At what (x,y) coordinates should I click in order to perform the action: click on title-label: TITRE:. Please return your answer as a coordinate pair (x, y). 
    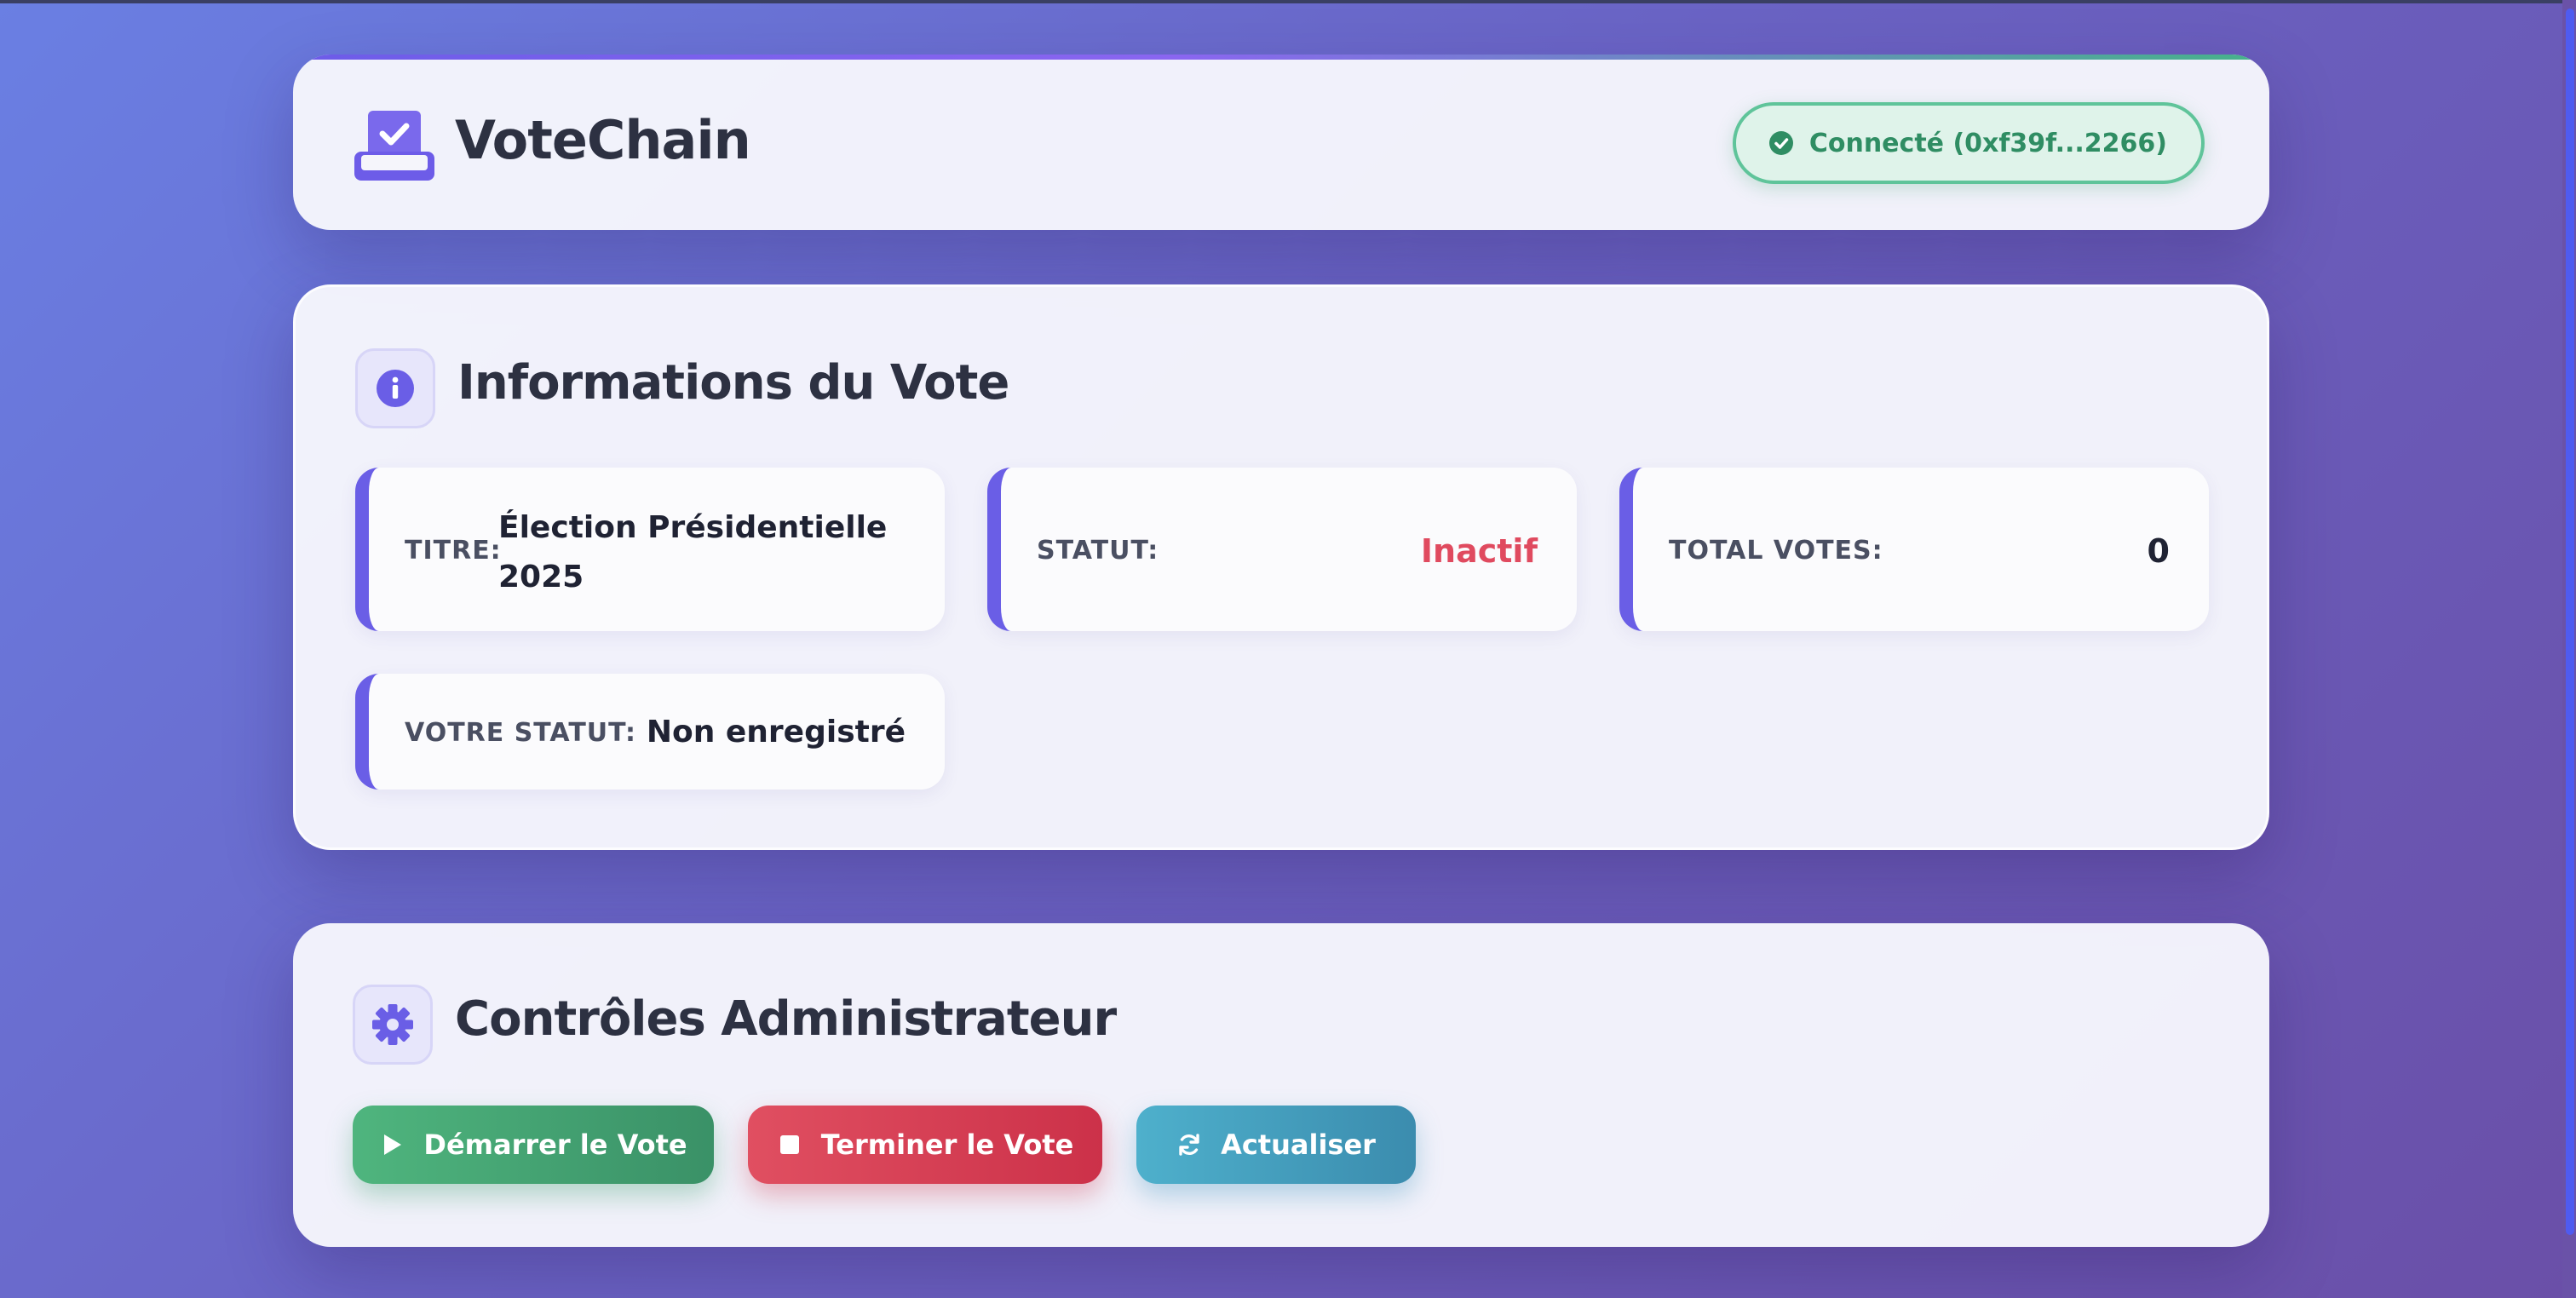
    Looking at the image, I should click on (454, 551).